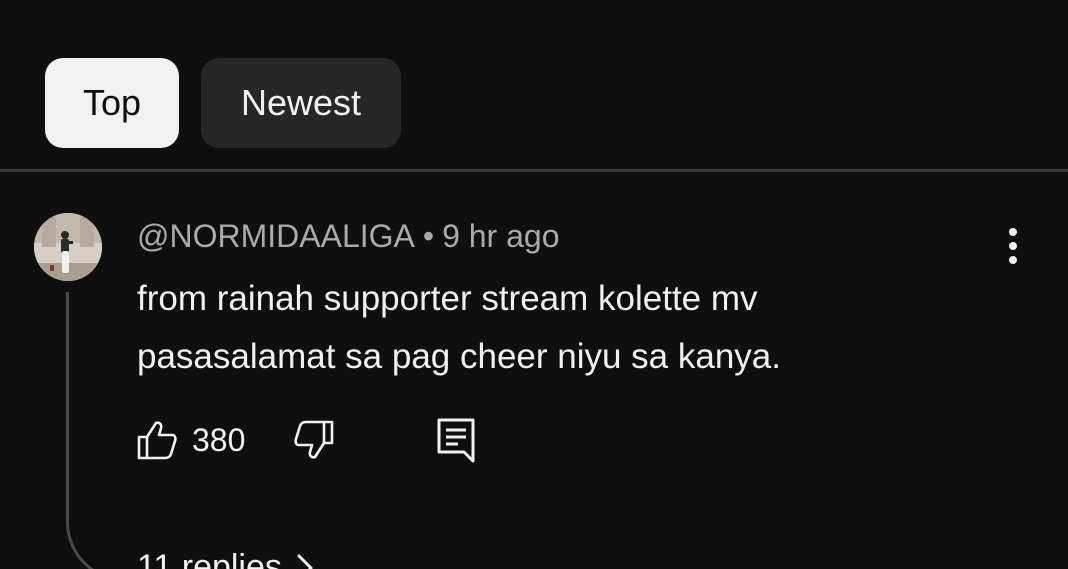  I want to click on dislike-button, so click(314, 440).